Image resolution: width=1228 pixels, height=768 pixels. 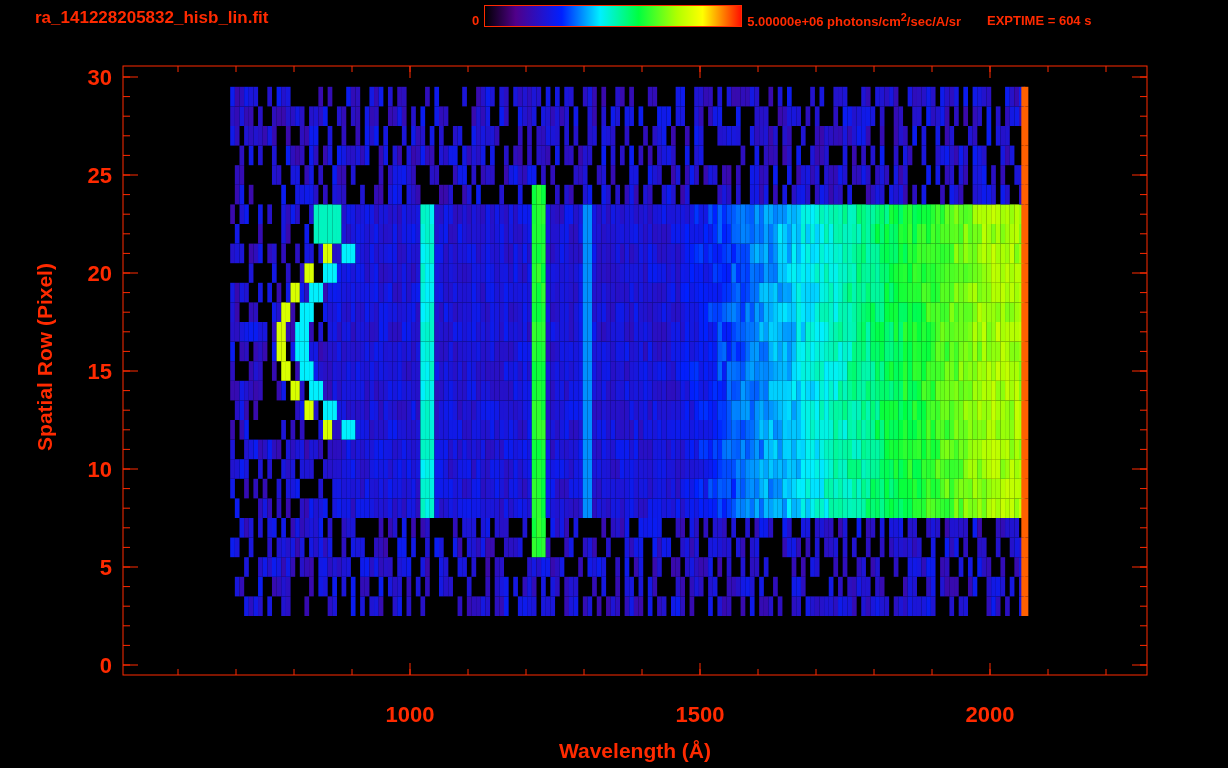 What do you see at coordinates (105, 665) in the screenshot?
I see `y-tick-label: 0` at bounding box center [105, 665].